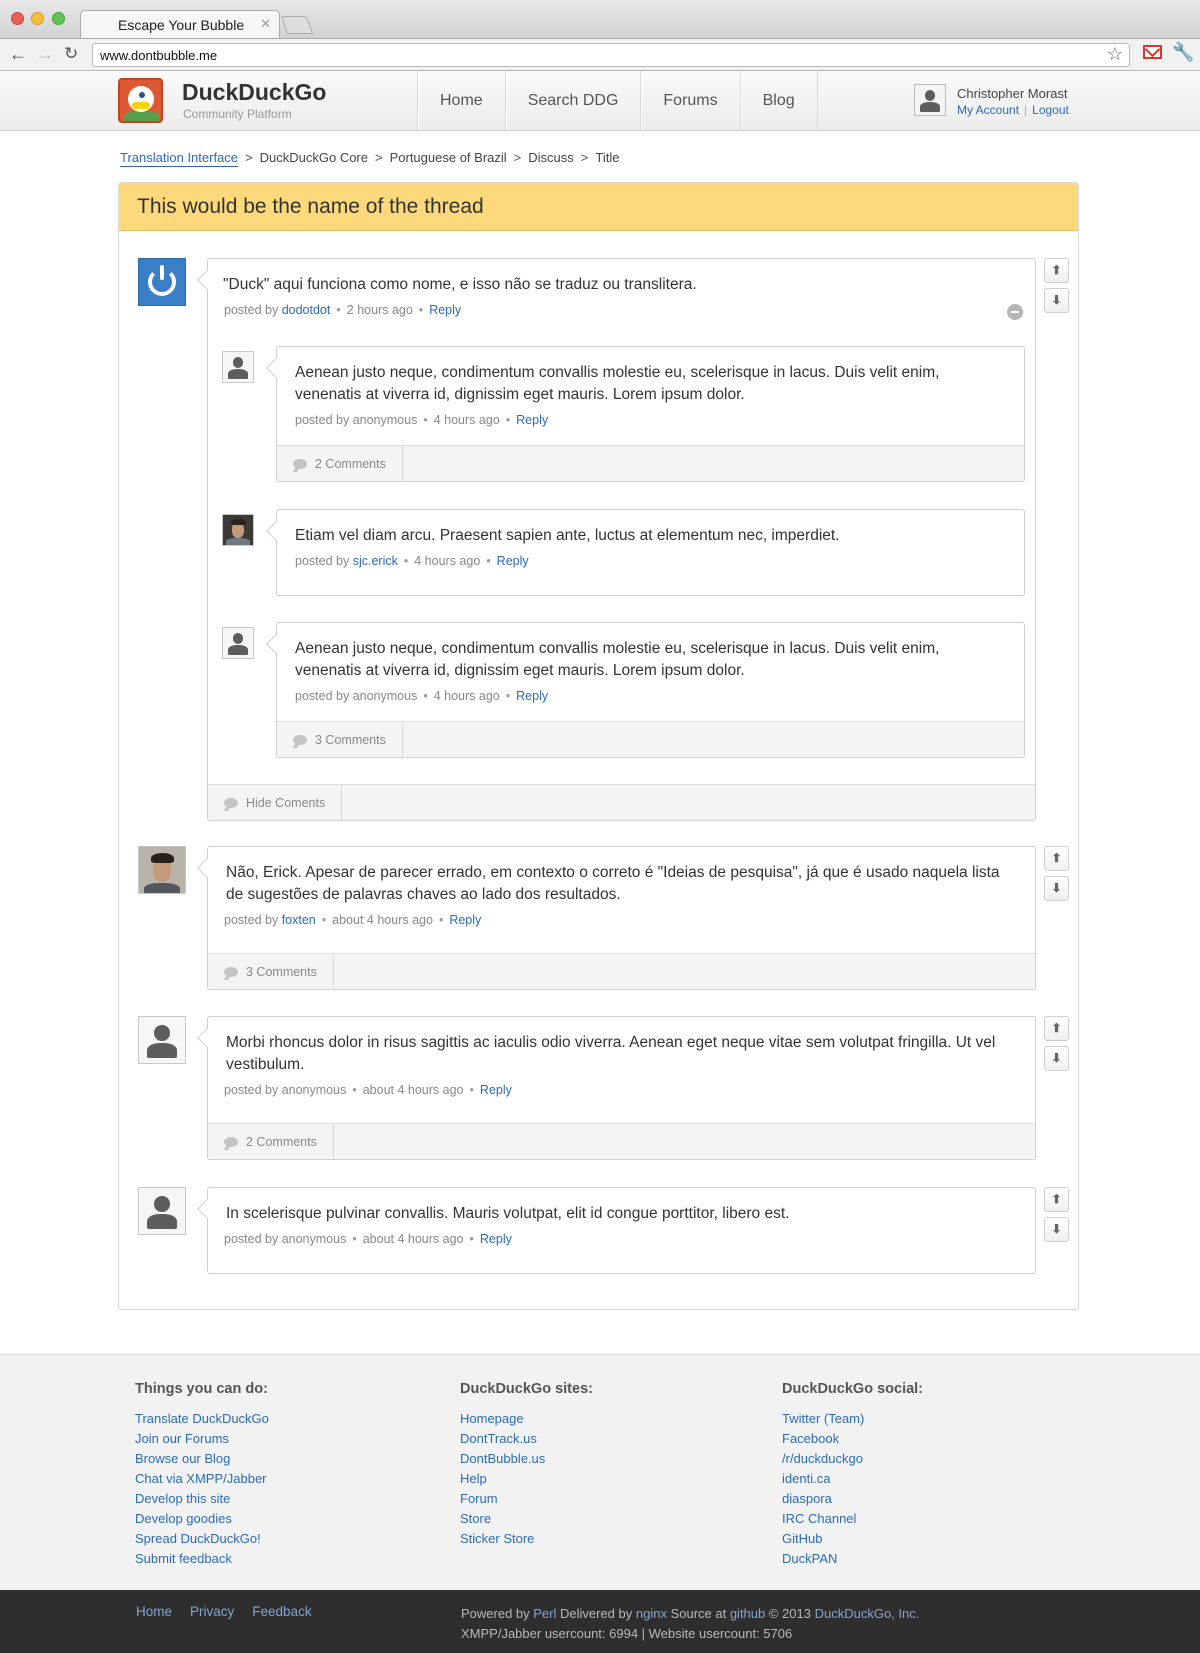  What do you see at coordinates (45, 54) in the screenshot?
I see `forward-arrow-icon: →` at bounding box center [45, 54].